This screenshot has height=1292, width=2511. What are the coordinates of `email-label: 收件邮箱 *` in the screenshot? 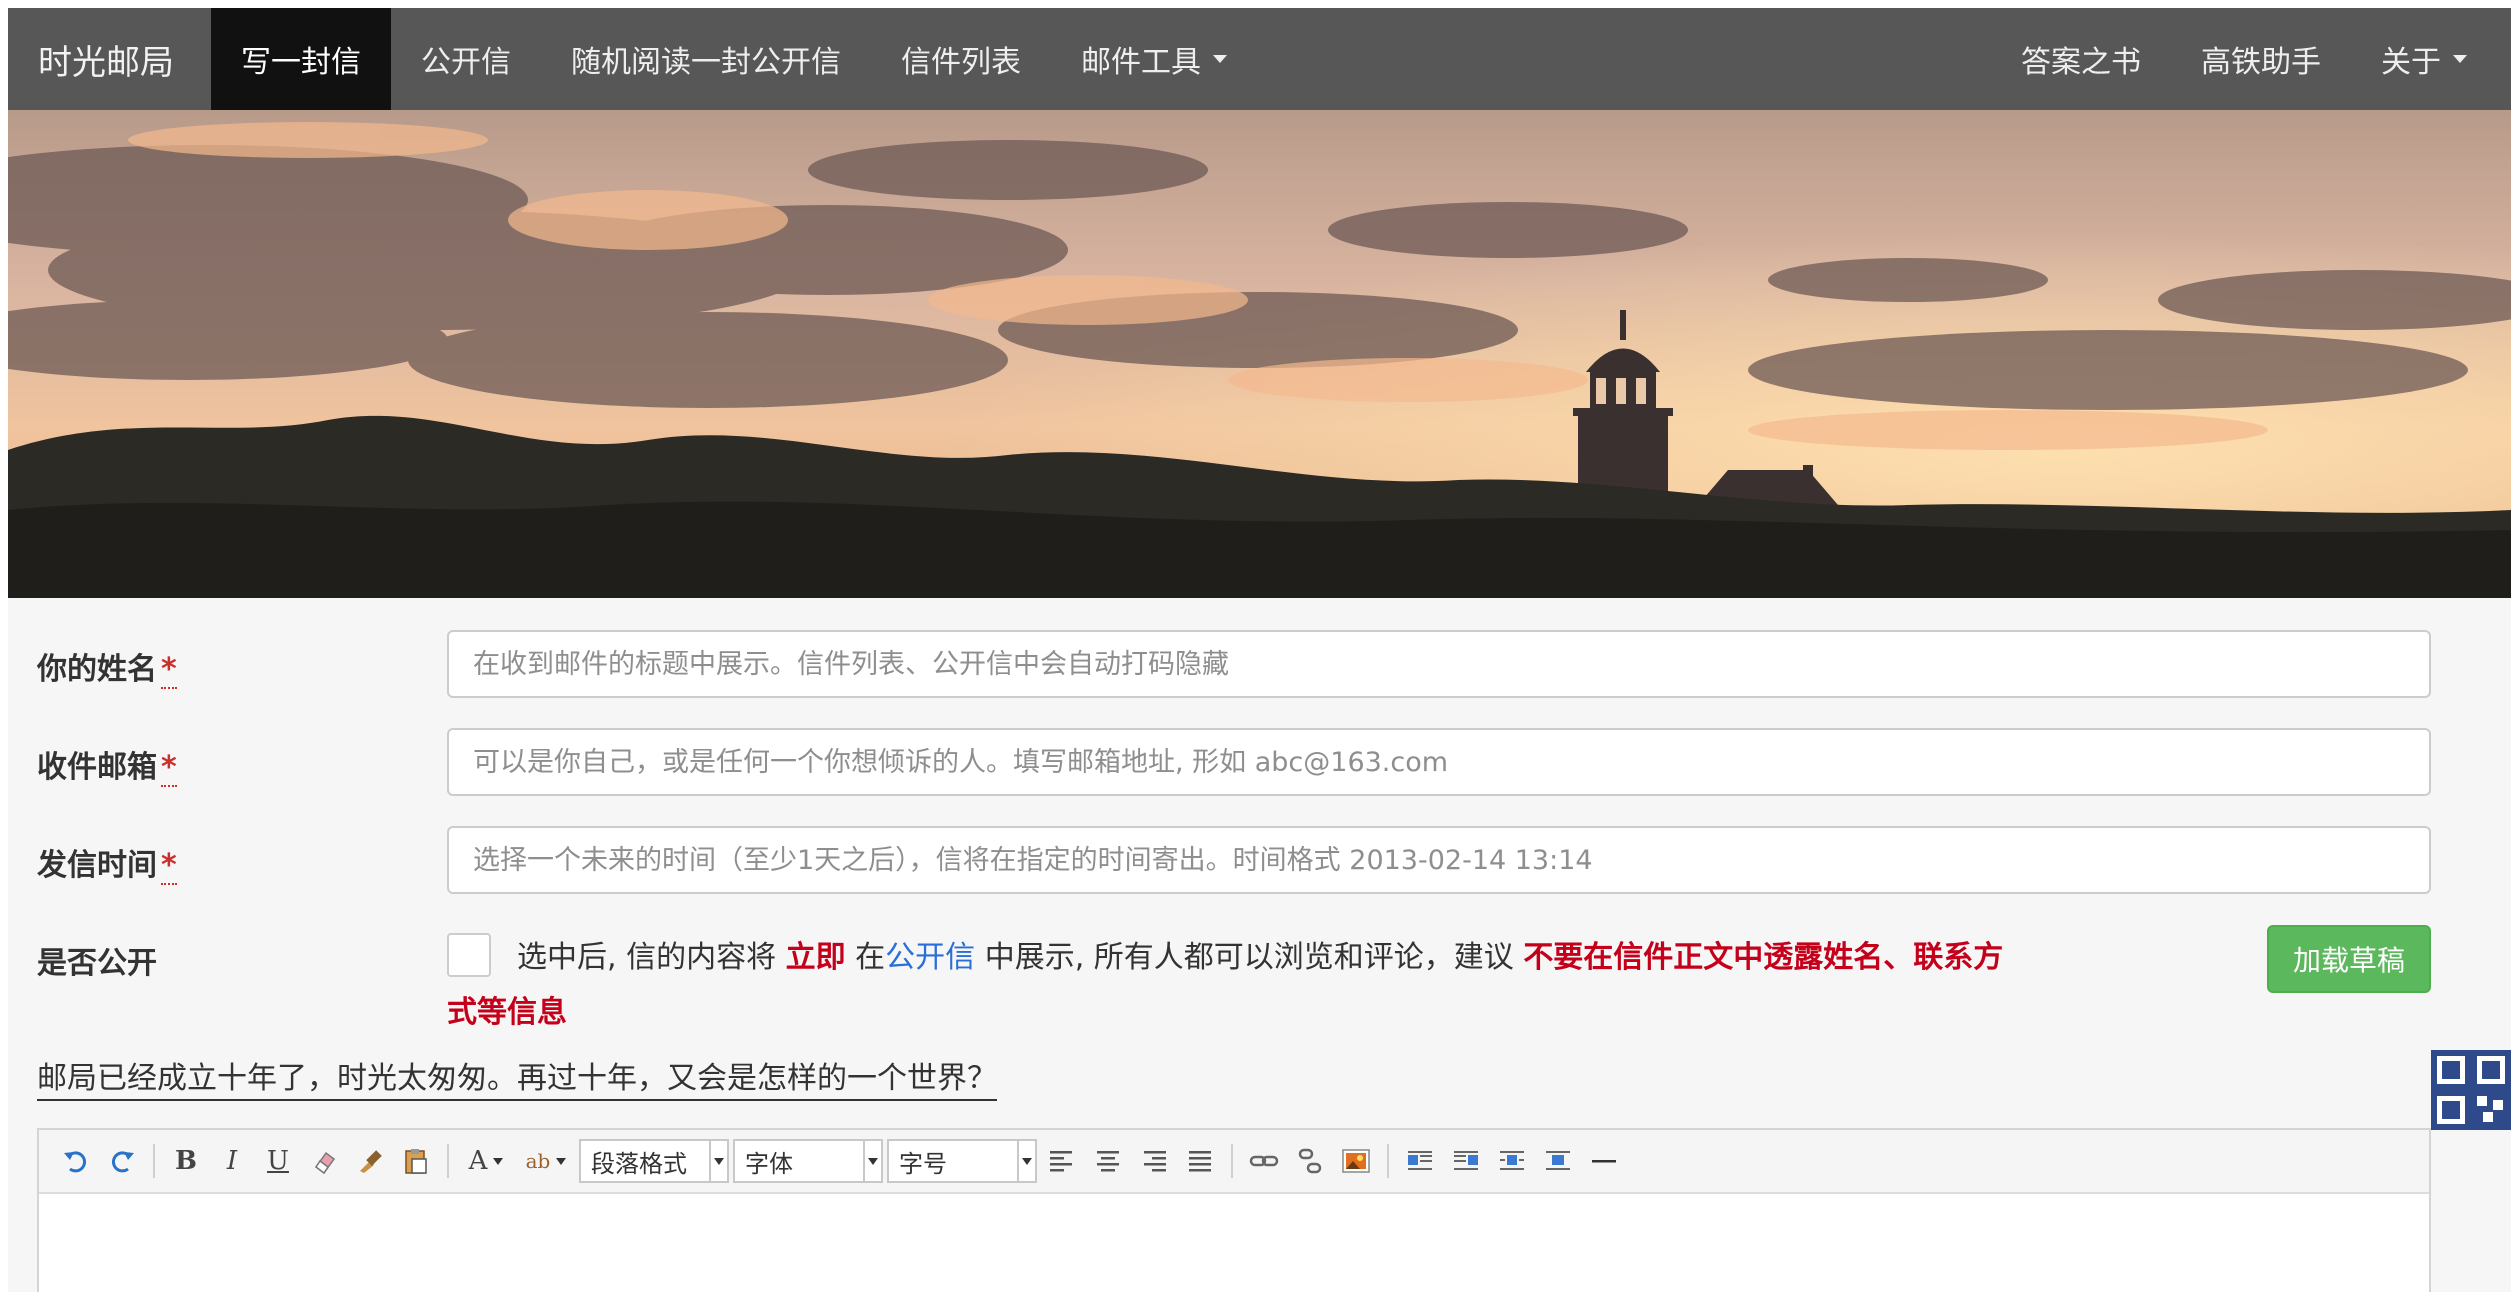 It's located at (107, 764).